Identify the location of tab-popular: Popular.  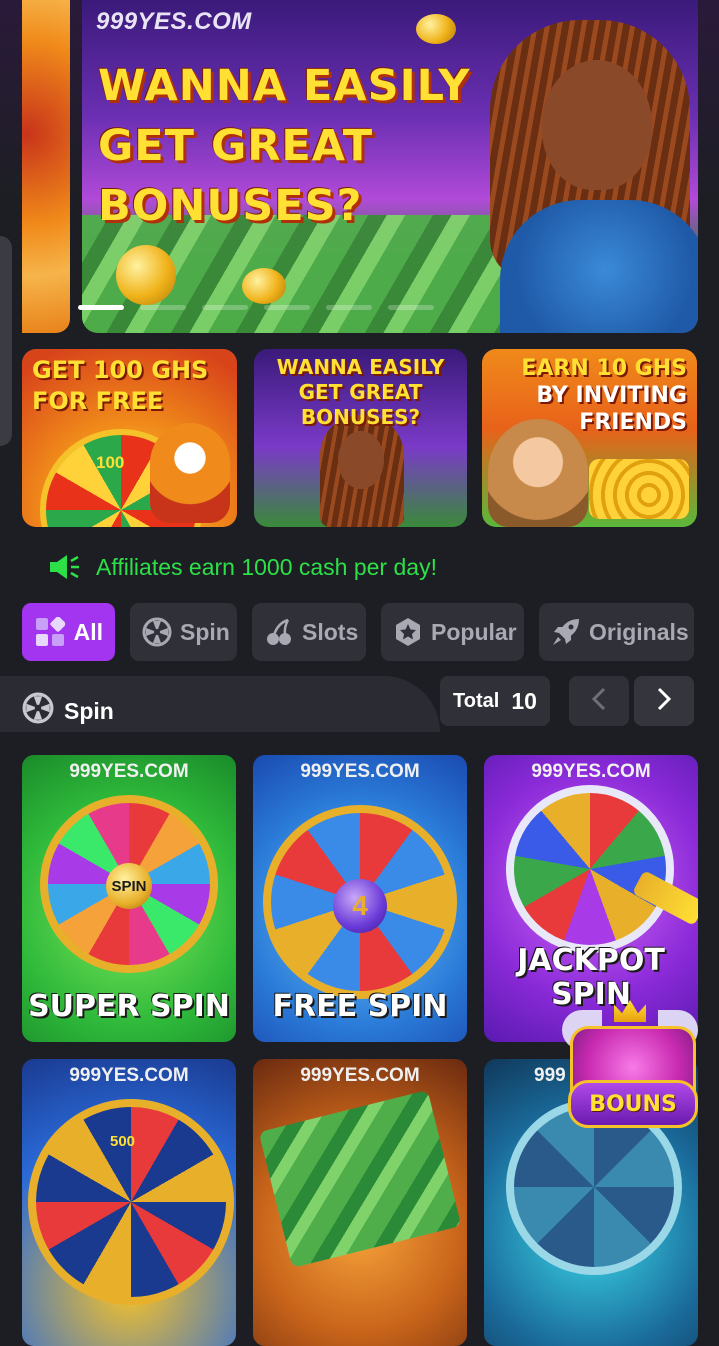
(452, 632).